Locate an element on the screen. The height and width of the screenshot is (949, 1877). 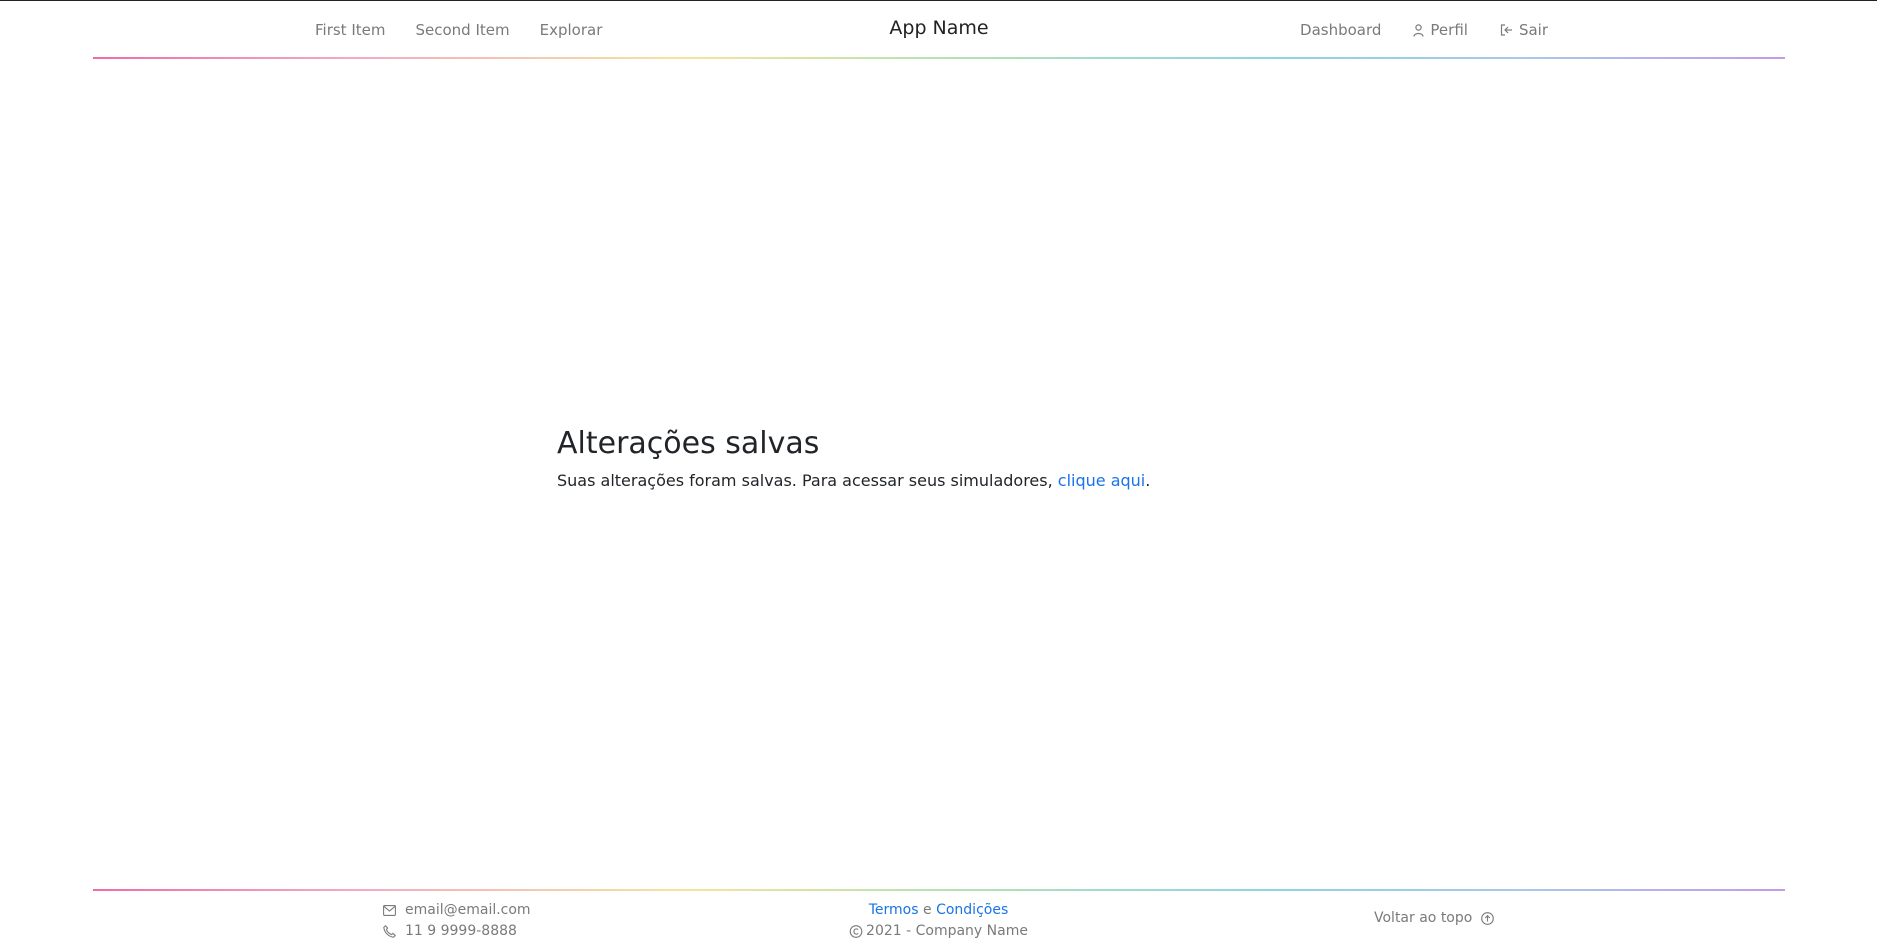
back-to-top-button: Voltar ao topo is located at coordinates (1434, 918).